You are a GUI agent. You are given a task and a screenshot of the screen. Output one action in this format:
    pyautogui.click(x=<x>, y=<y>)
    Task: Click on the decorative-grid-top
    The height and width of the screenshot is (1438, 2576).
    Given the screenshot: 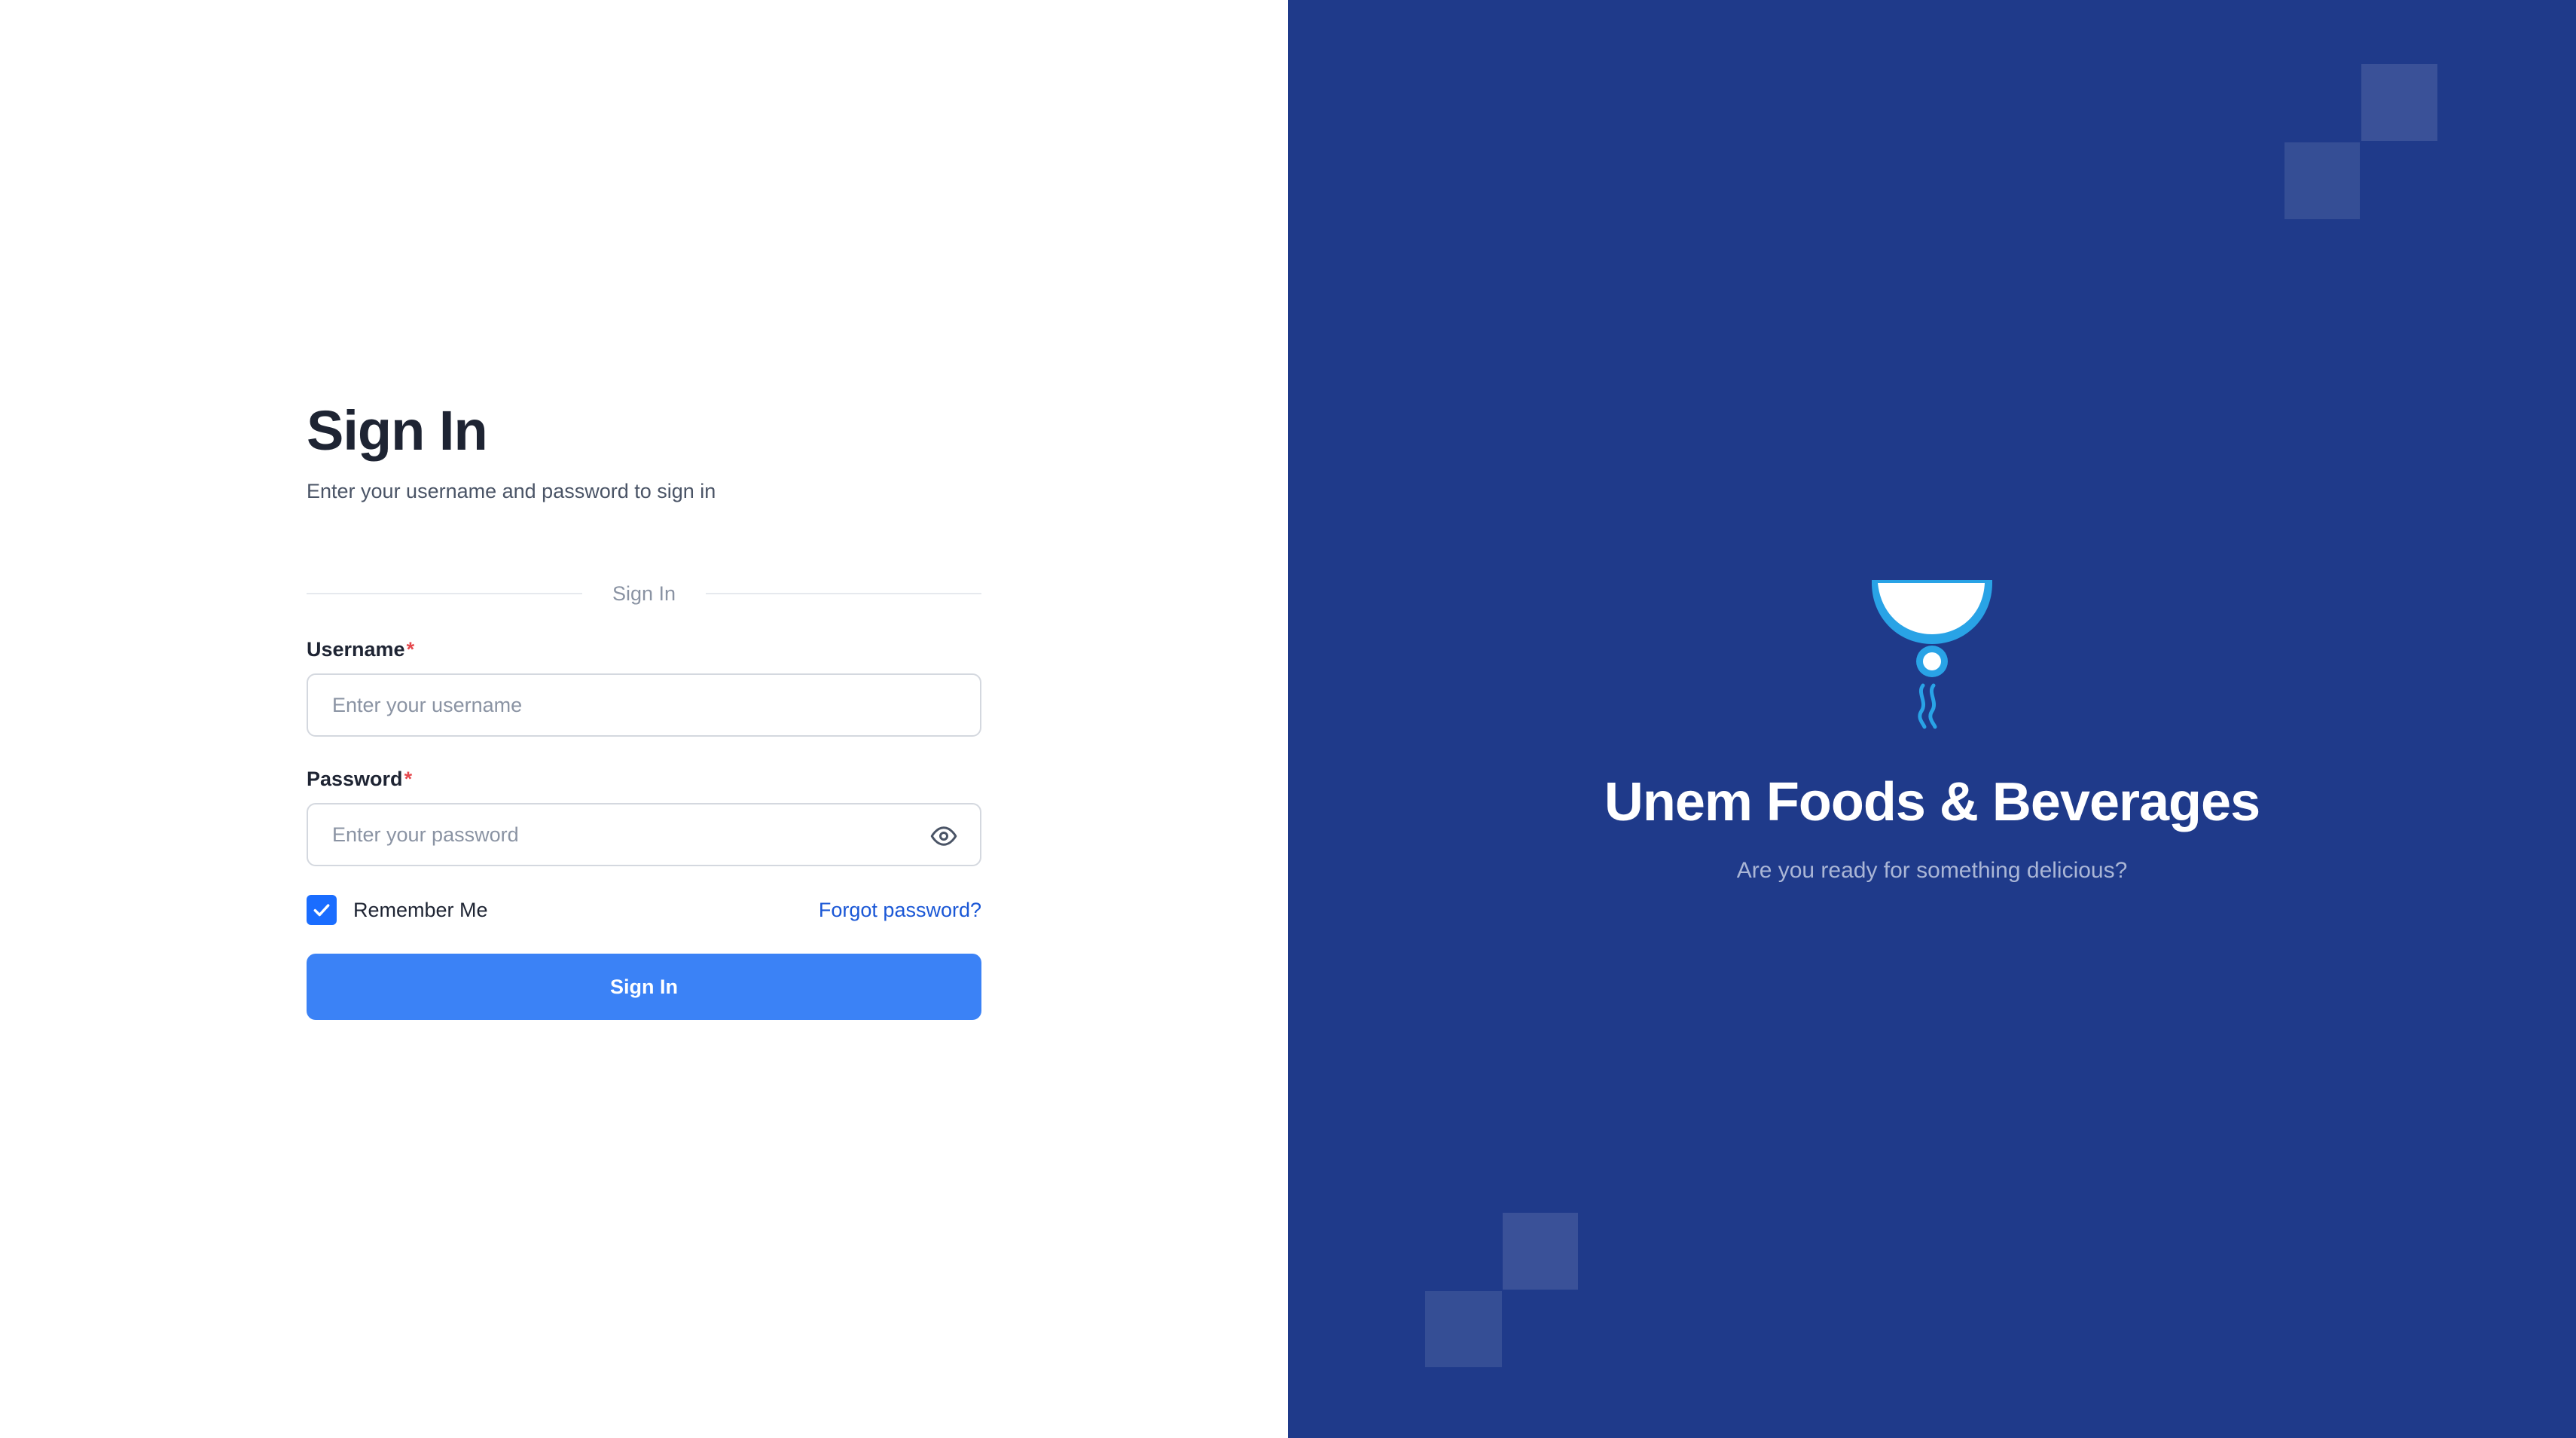 What is the action you would take?
    pyautogui.click(x=2237, y=196)
    